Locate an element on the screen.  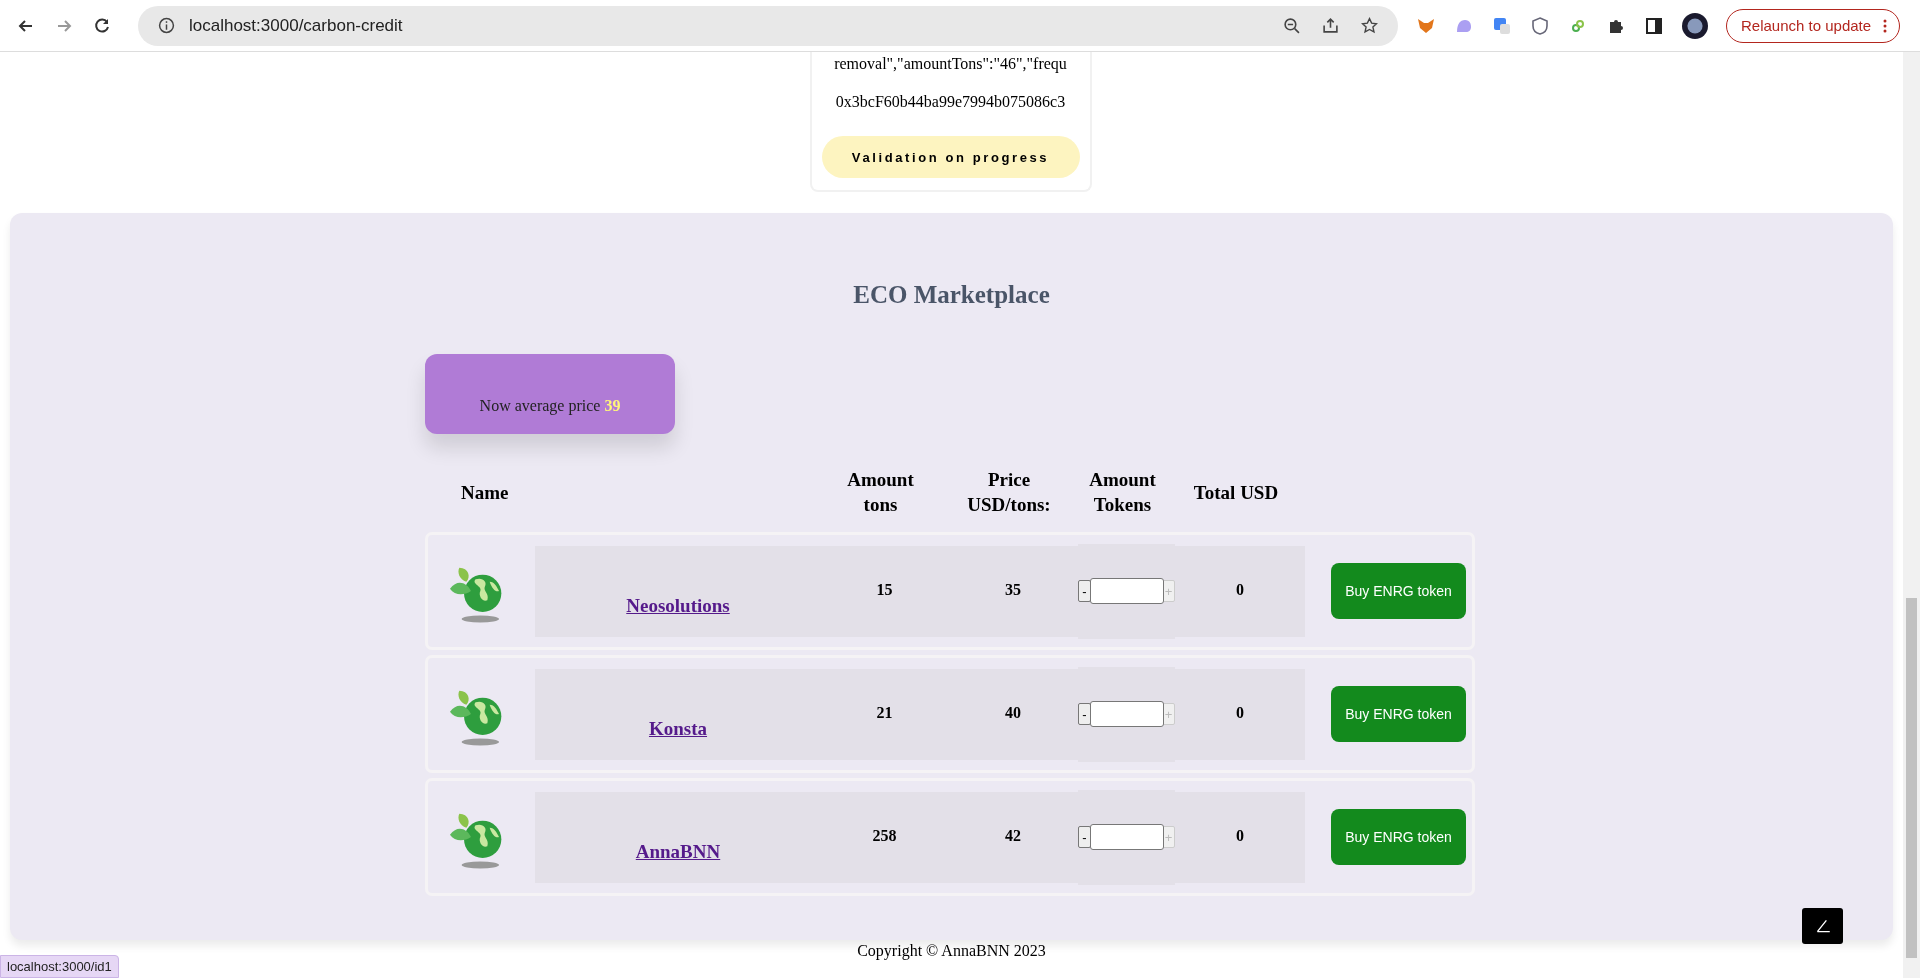
seller-link: Konsta is located at coordinates (678, 728).